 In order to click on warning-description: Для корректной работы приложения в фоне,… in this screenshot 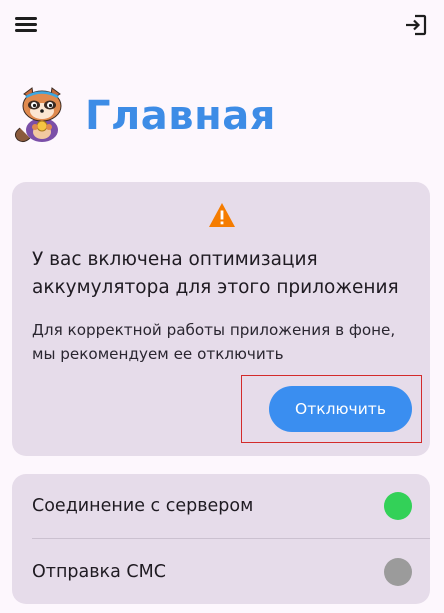, I will do `click(214, 342)`.